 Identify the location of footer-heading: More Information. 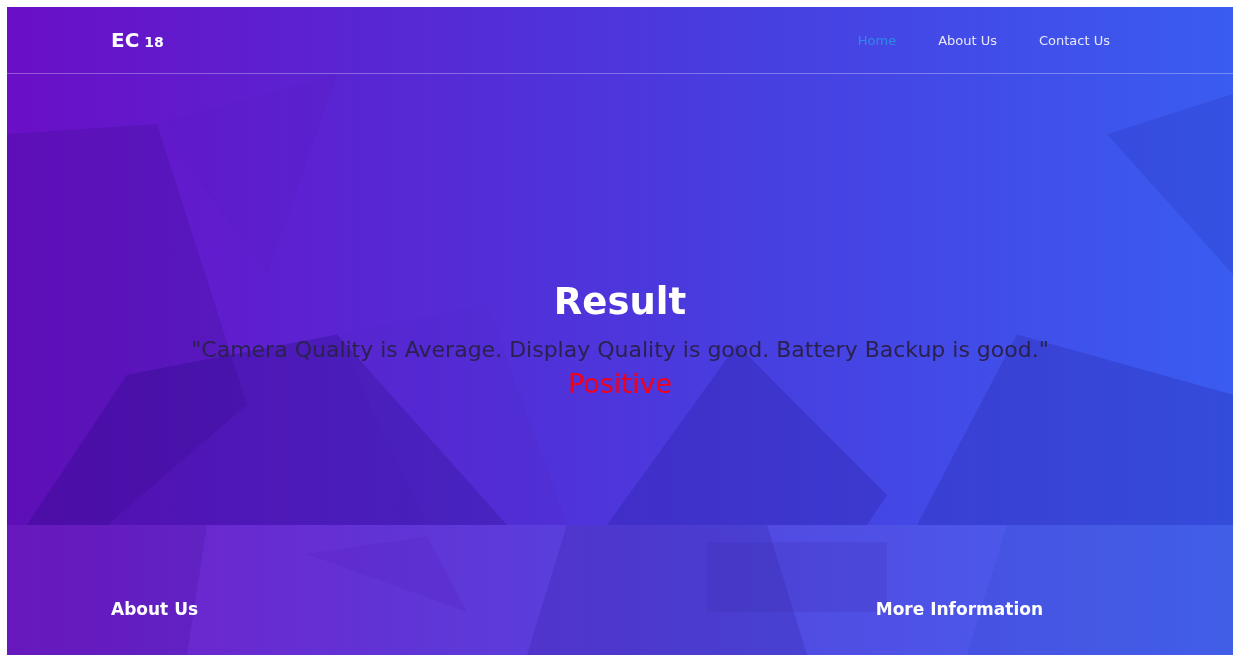
(959, 609).